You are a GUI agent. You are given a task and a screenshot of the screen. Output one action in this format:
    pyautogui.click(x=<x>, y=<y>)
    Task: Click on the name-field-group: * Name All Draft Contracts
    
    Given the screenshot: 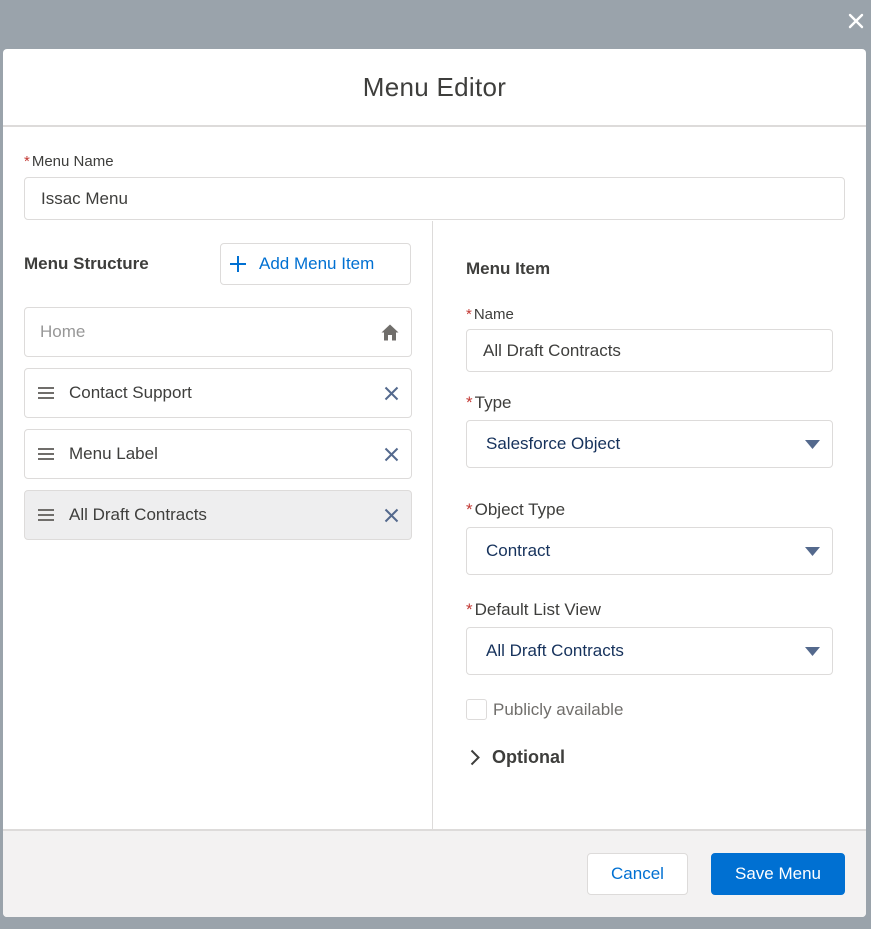 What is the action you would take?
    pyautogui.click(x=650, y=339)
    